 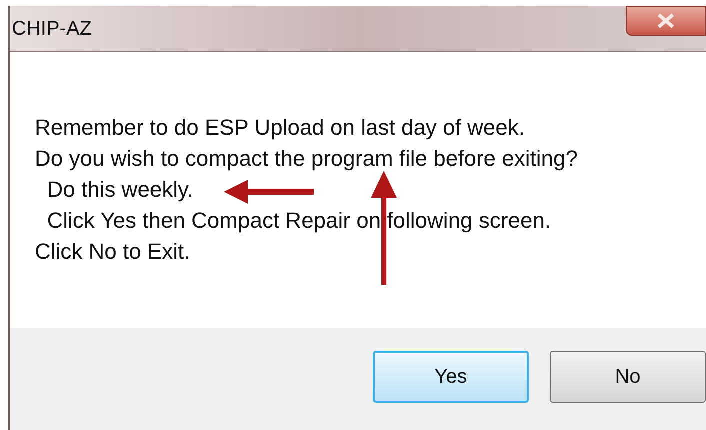 What do you see at coordinates (52, 29) in the screenshot?
I see `window-title: CHIP-AZ` at bounding box center [52, 29].